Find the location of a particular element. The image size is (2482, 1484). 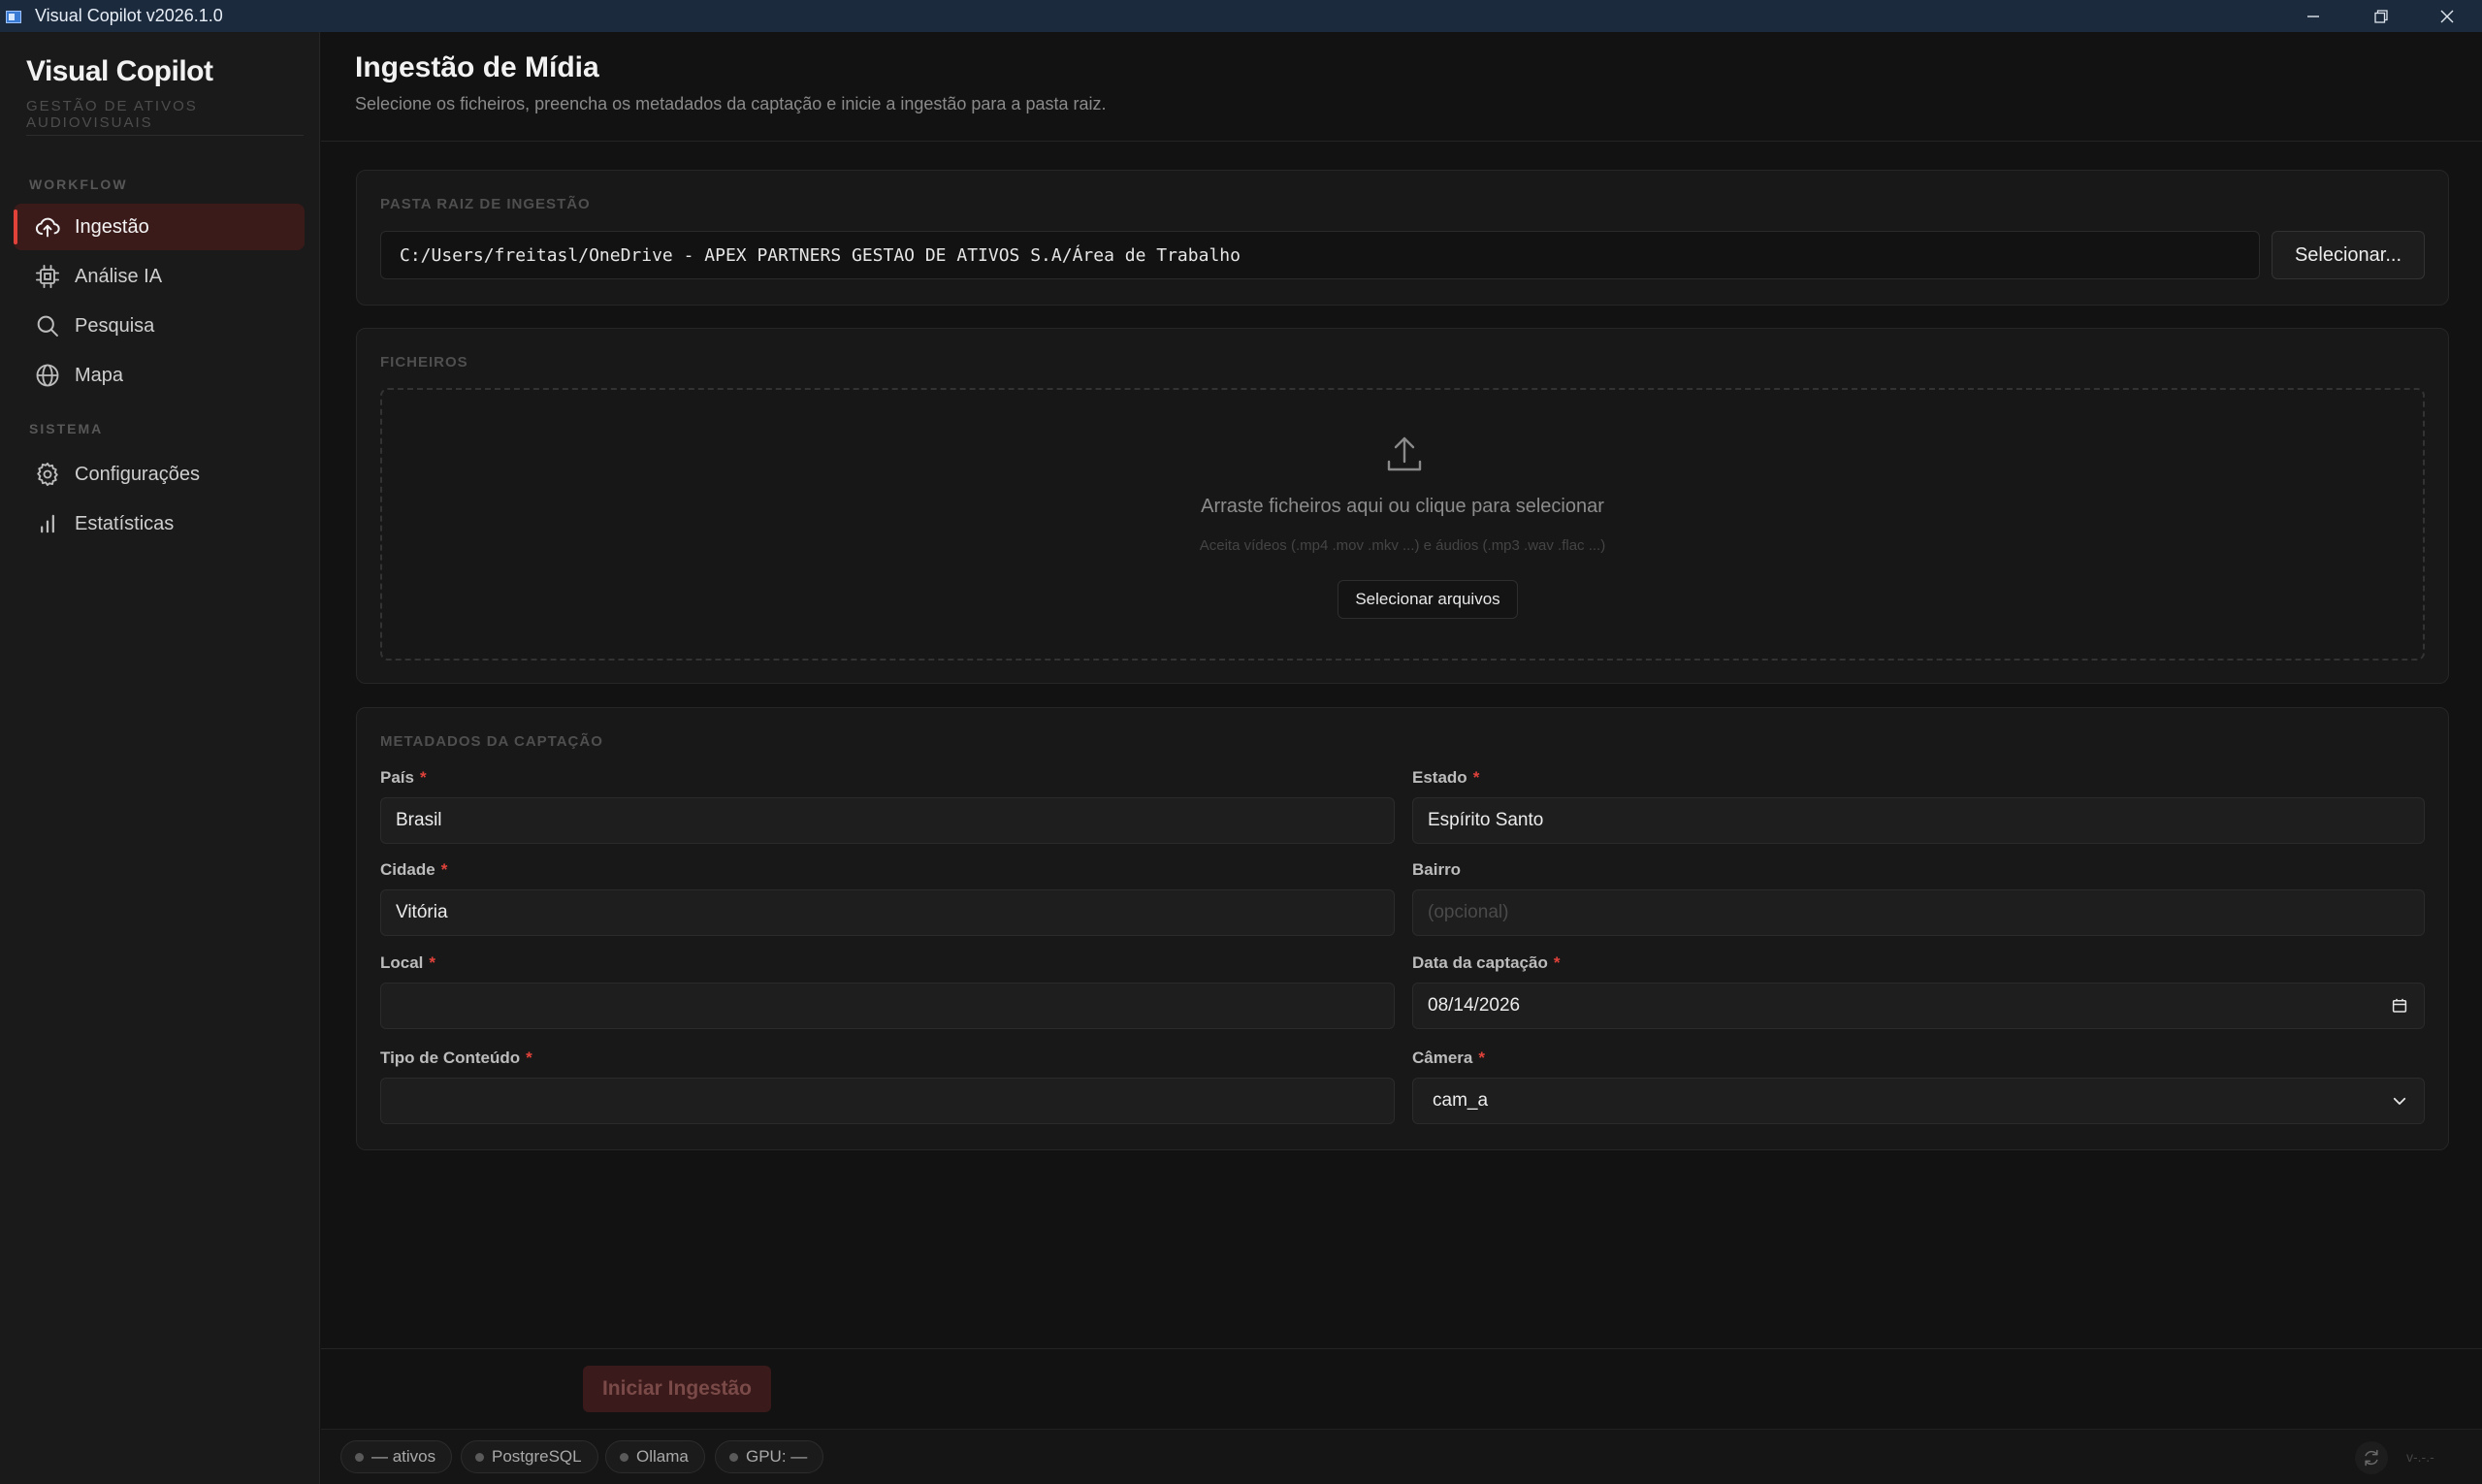

bairro-field: (opcional) is located at coordinates (1918, 912).